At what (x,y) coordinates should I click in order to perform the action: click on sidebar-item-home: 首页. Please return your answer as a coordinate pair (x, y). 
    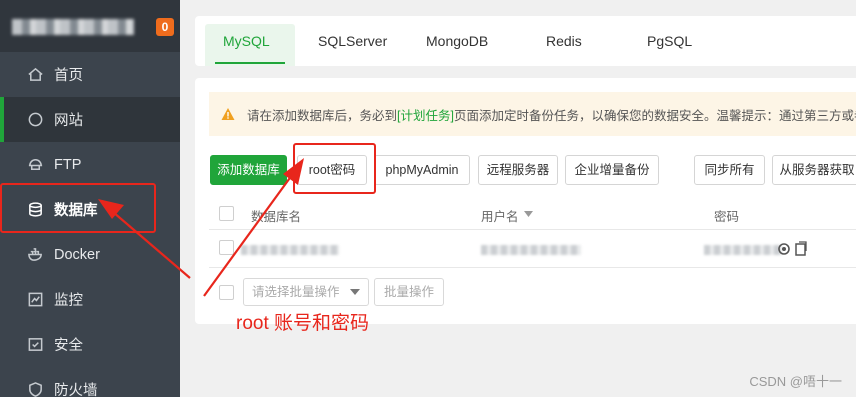
    Looking at the image, I should click on (90, 74).